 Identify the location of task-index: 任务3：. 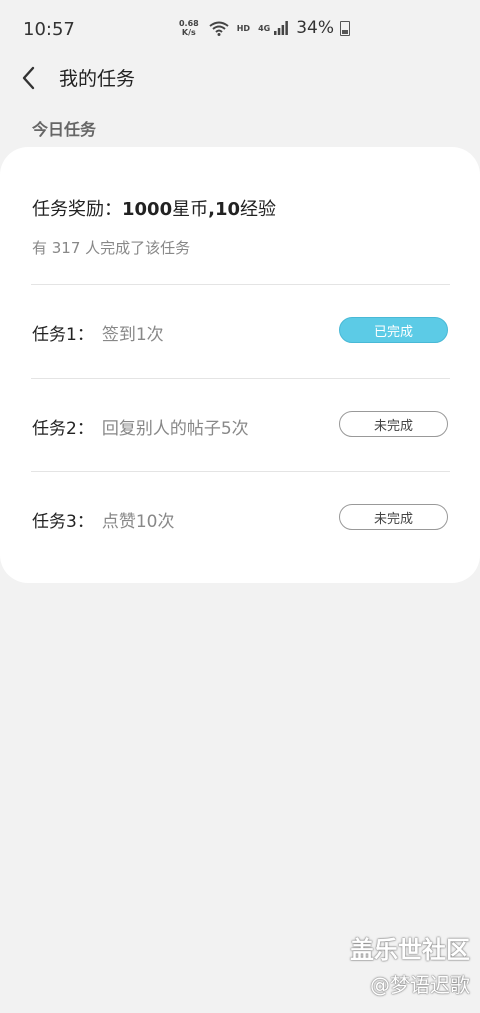
(63, 522).